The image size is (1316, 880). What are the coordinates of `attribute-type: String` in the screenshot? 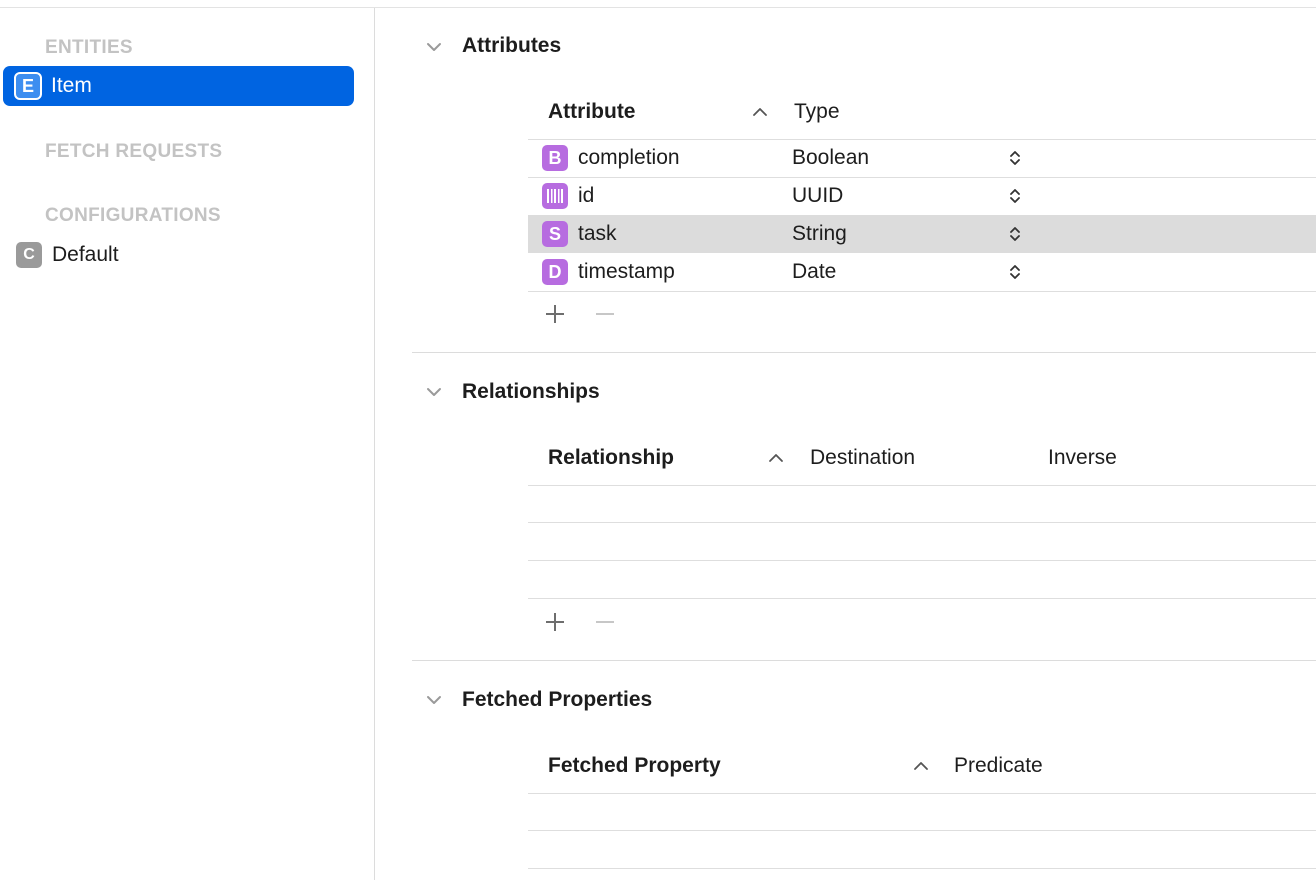 It's located at (819, 234).